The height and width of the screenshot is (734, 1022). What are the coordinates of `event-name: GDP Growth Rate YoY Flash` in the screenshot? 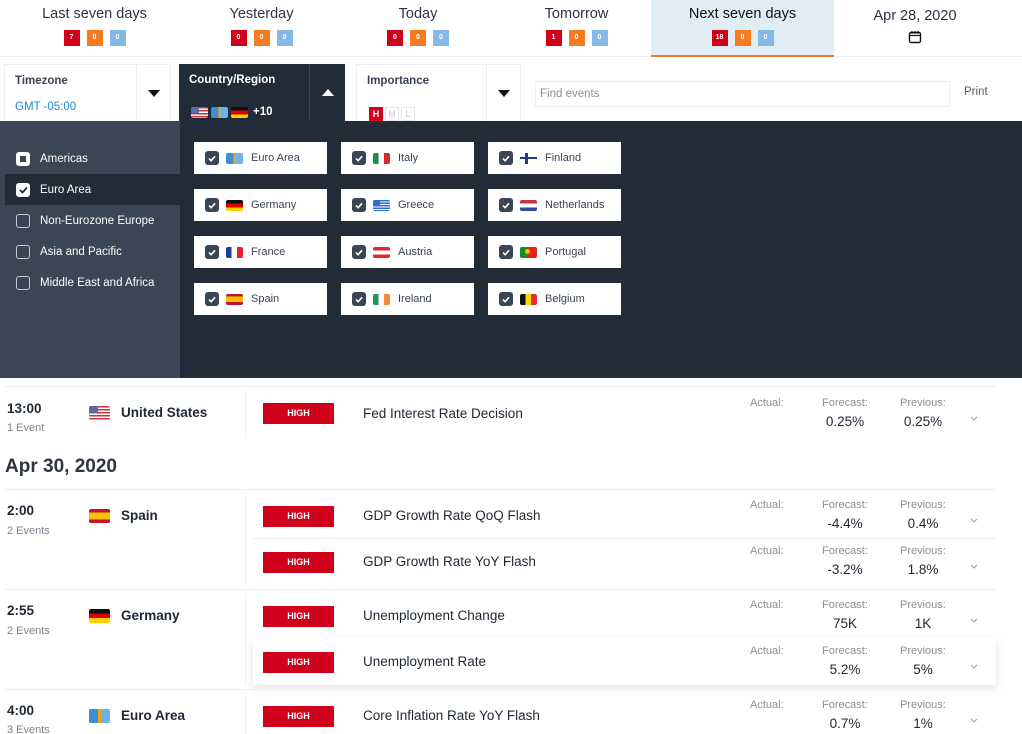 It's located at (449, 561).